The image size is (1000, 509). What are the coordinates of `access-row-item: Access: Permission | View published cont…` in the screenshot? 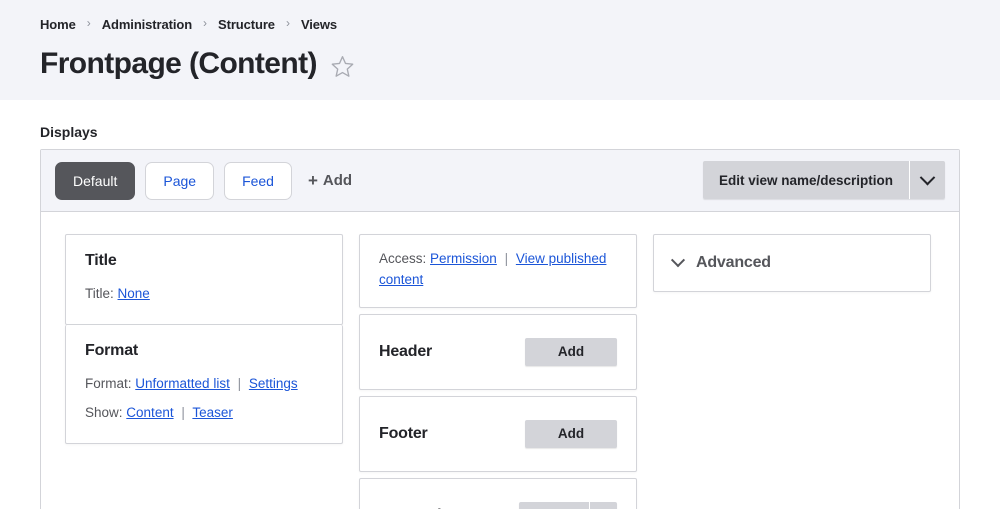 It's located at (498, 270).